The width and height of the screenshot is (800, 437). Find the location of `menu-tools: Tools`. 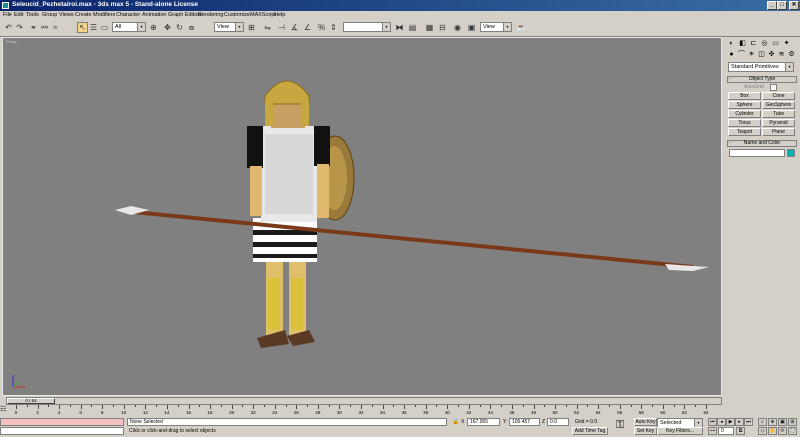

menu-tools: Tools is located at coordinates (32, 15).